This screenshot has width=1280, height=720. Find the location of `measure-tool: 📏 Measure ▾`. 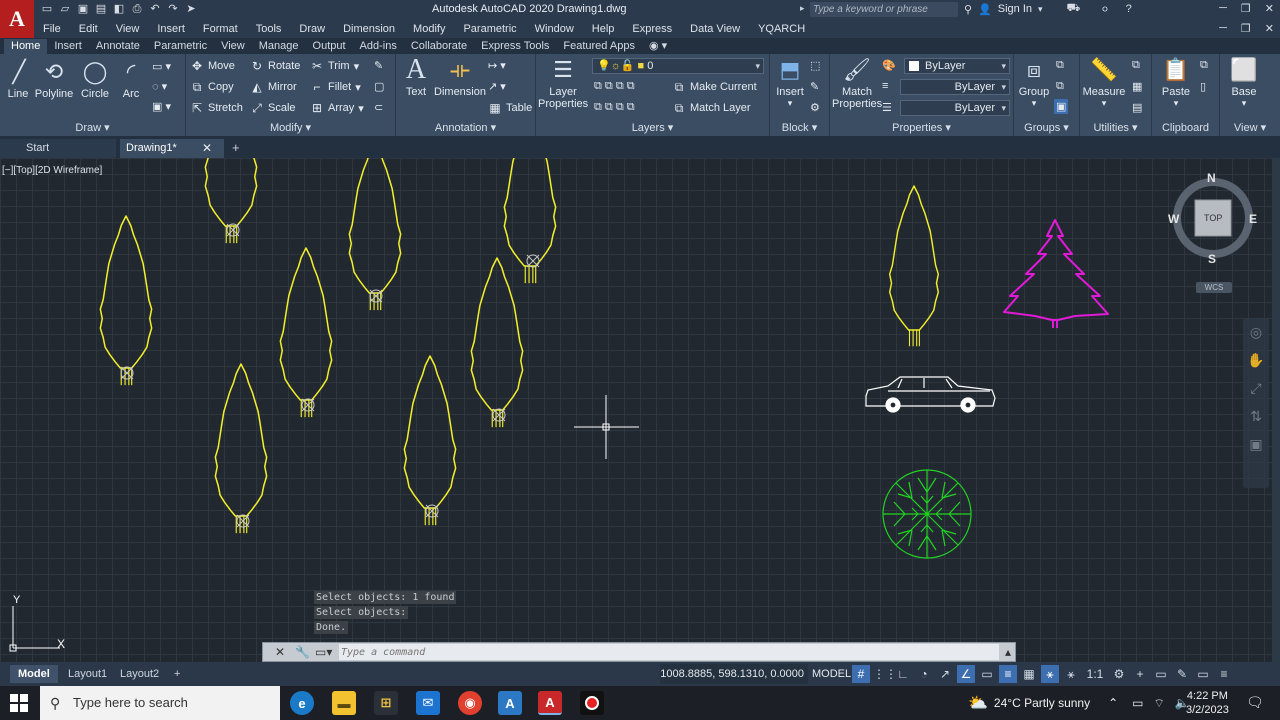

measure-tool: 📏 Measure ▾ is located at coordinates (1104, 82).